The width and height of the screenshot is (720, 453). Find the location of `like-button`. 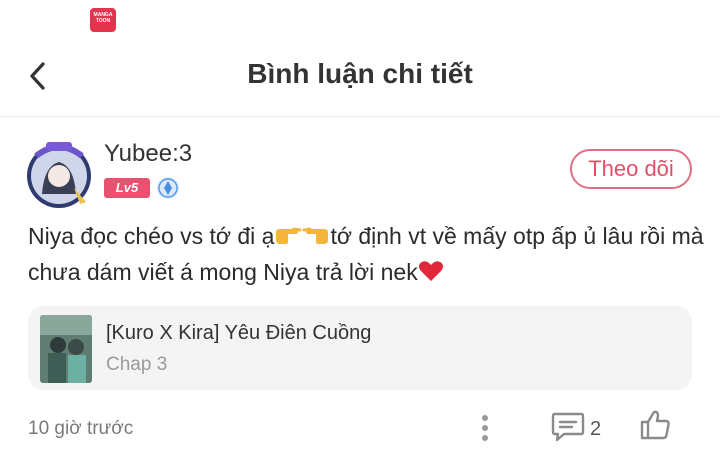

like-button is located at coordinates (655, 425).